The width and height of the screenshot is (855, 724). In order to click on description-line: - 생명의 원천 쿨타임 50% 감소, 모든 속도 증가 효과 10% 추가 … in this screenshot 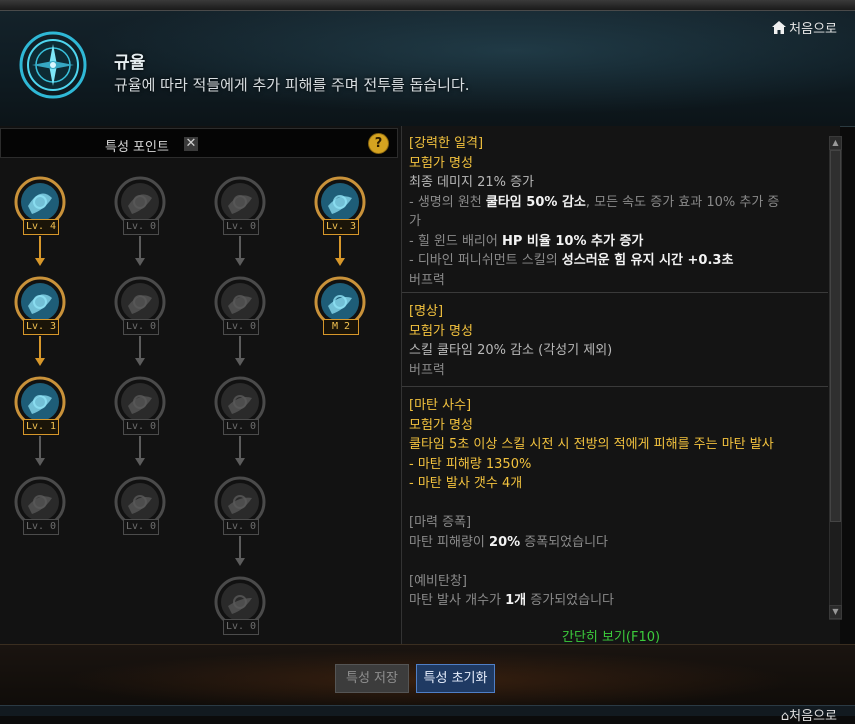, I will do `click(594, 202)`.